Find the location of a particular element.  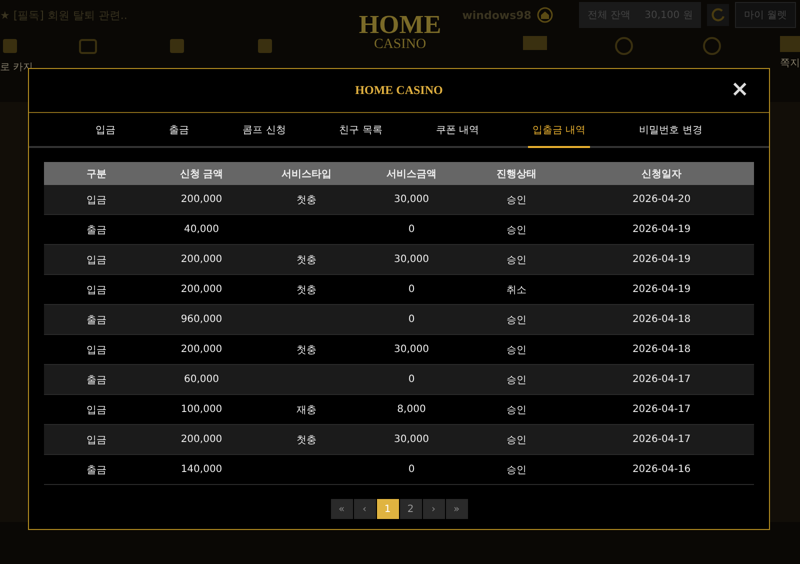

table-cell: 8,000 is located at coordinates (411, 409).